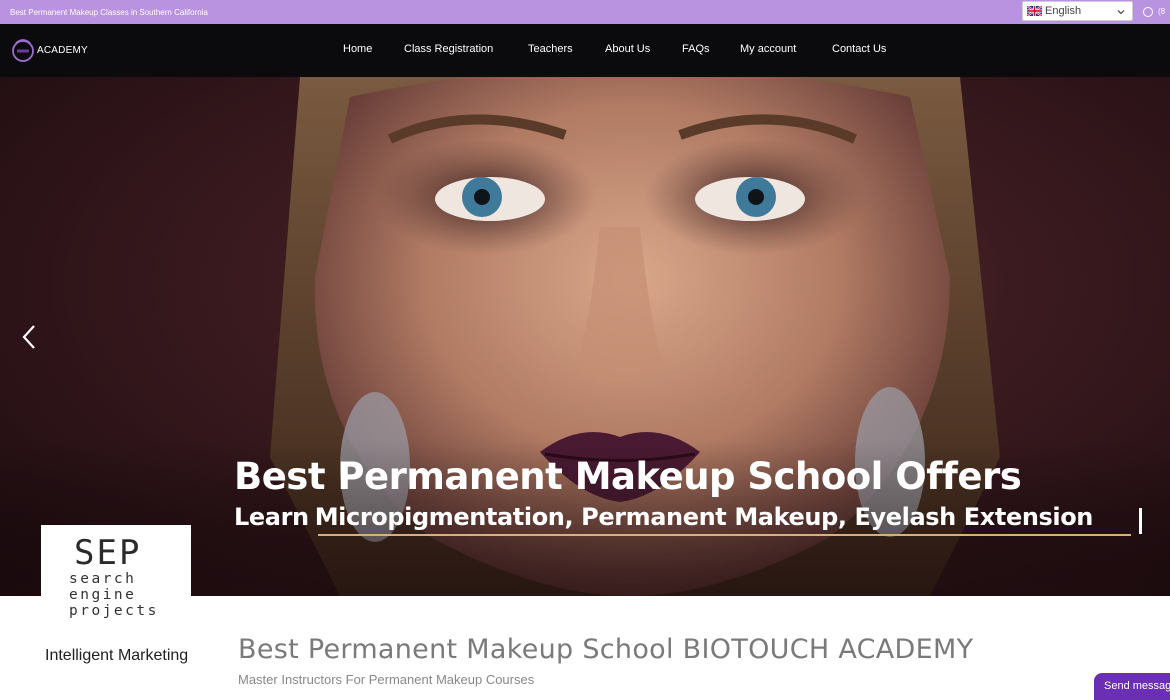 This screenshot has height=700, width=1170. What do you see at coordinates (103, 579) in the screenshot?
I see `sep-word: search` at bounding box center [103, 579].